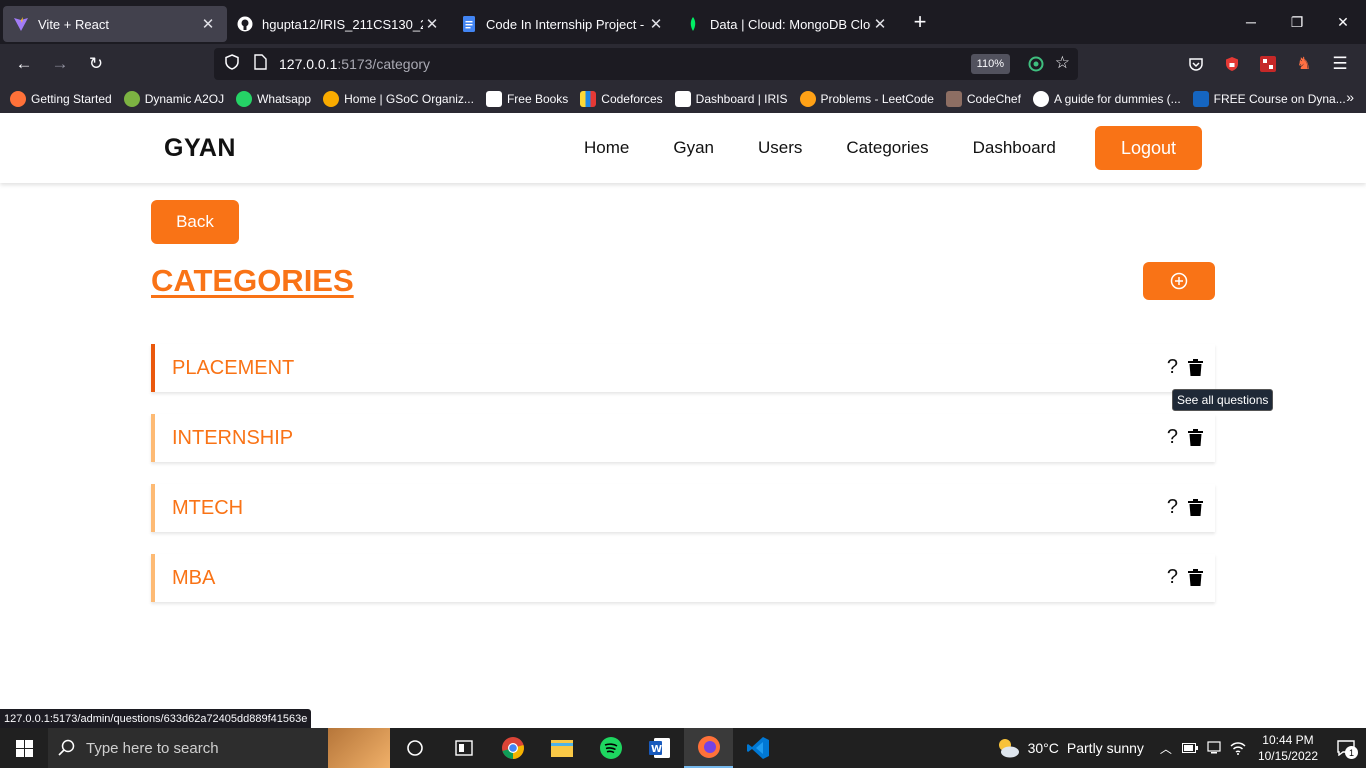  Describe the element at coordinates (194, 577) in the screenshot. I see `category-name: MBA` at that location.